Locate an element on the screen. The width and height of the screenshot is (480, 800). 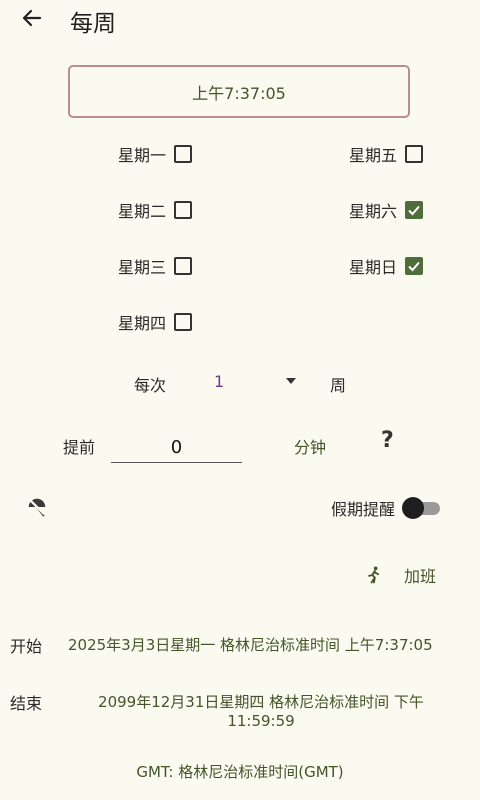
start-datetime: 2025年3月3日星期一 格林尼治标准时间 上午7:37:05 is located at coordinates (250, 645).